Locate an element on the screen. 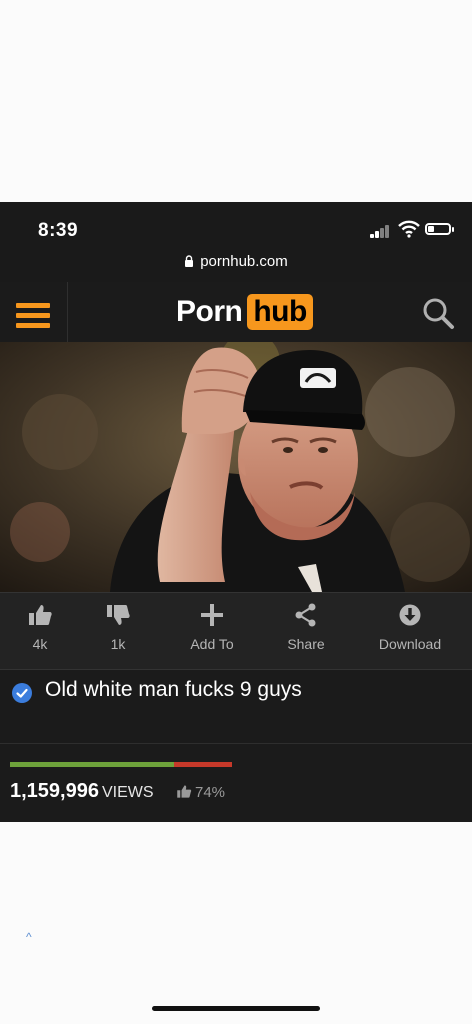 The image size is (472, 1024). views-counter: 1,159,996 VIEWS is located at coordinates (82, 791).